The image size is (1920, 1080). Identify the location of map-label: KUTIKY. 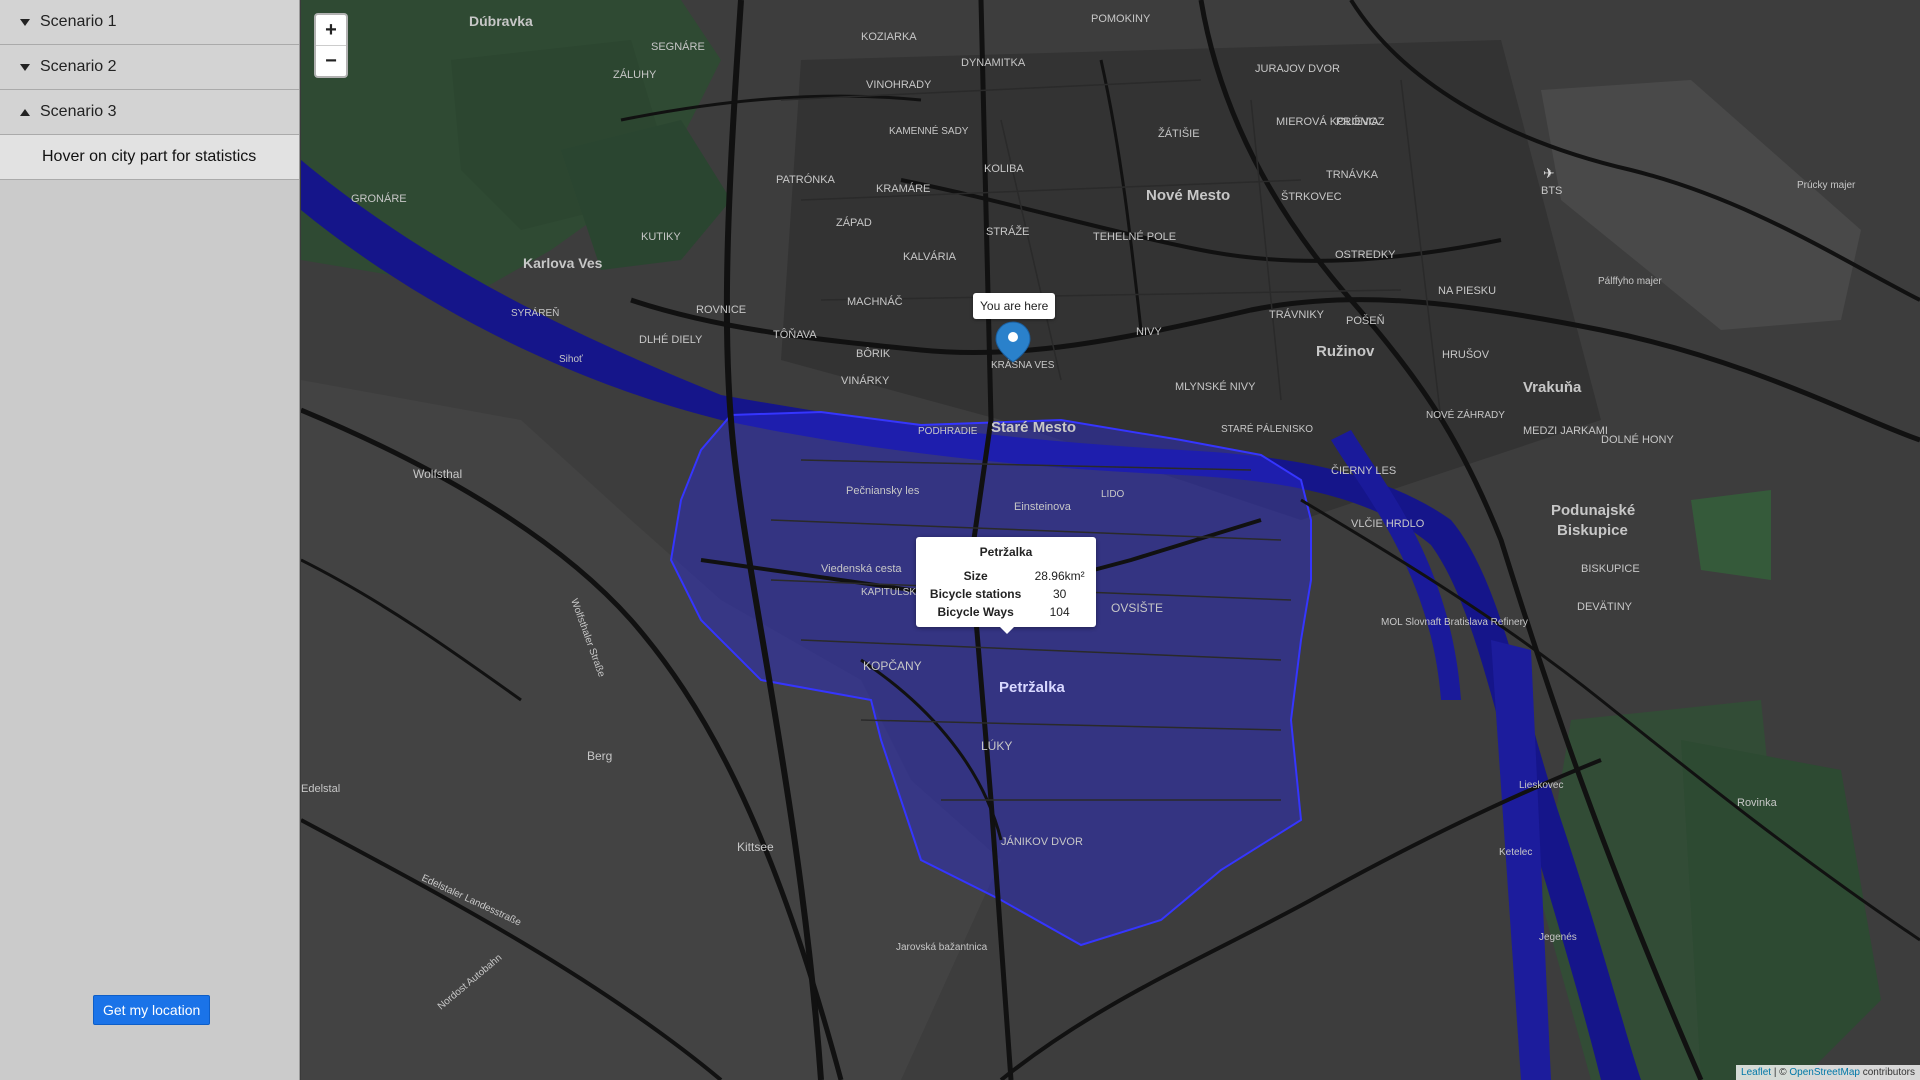
(661, 237).